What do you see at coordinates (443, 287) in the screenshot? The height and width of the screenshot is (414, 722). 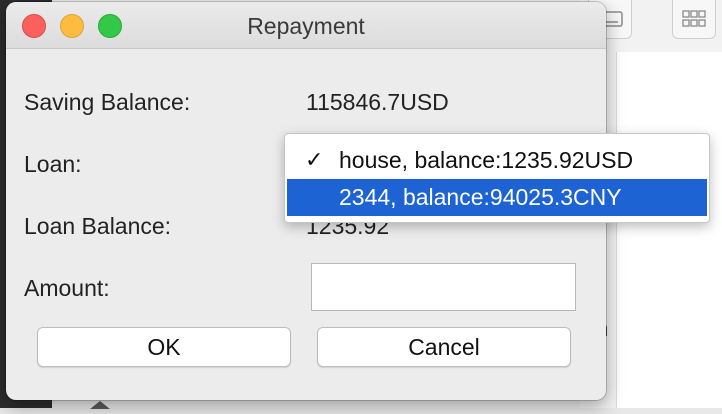 I see `amount-input` at bounding box center [443, 287].